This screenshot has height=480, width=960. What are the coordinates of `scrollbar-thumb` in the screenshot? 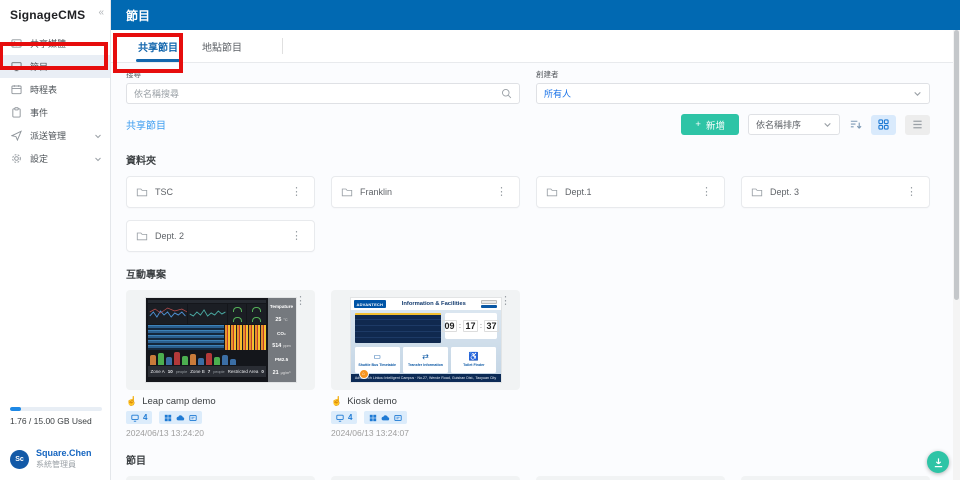 It's located at (956, 165).